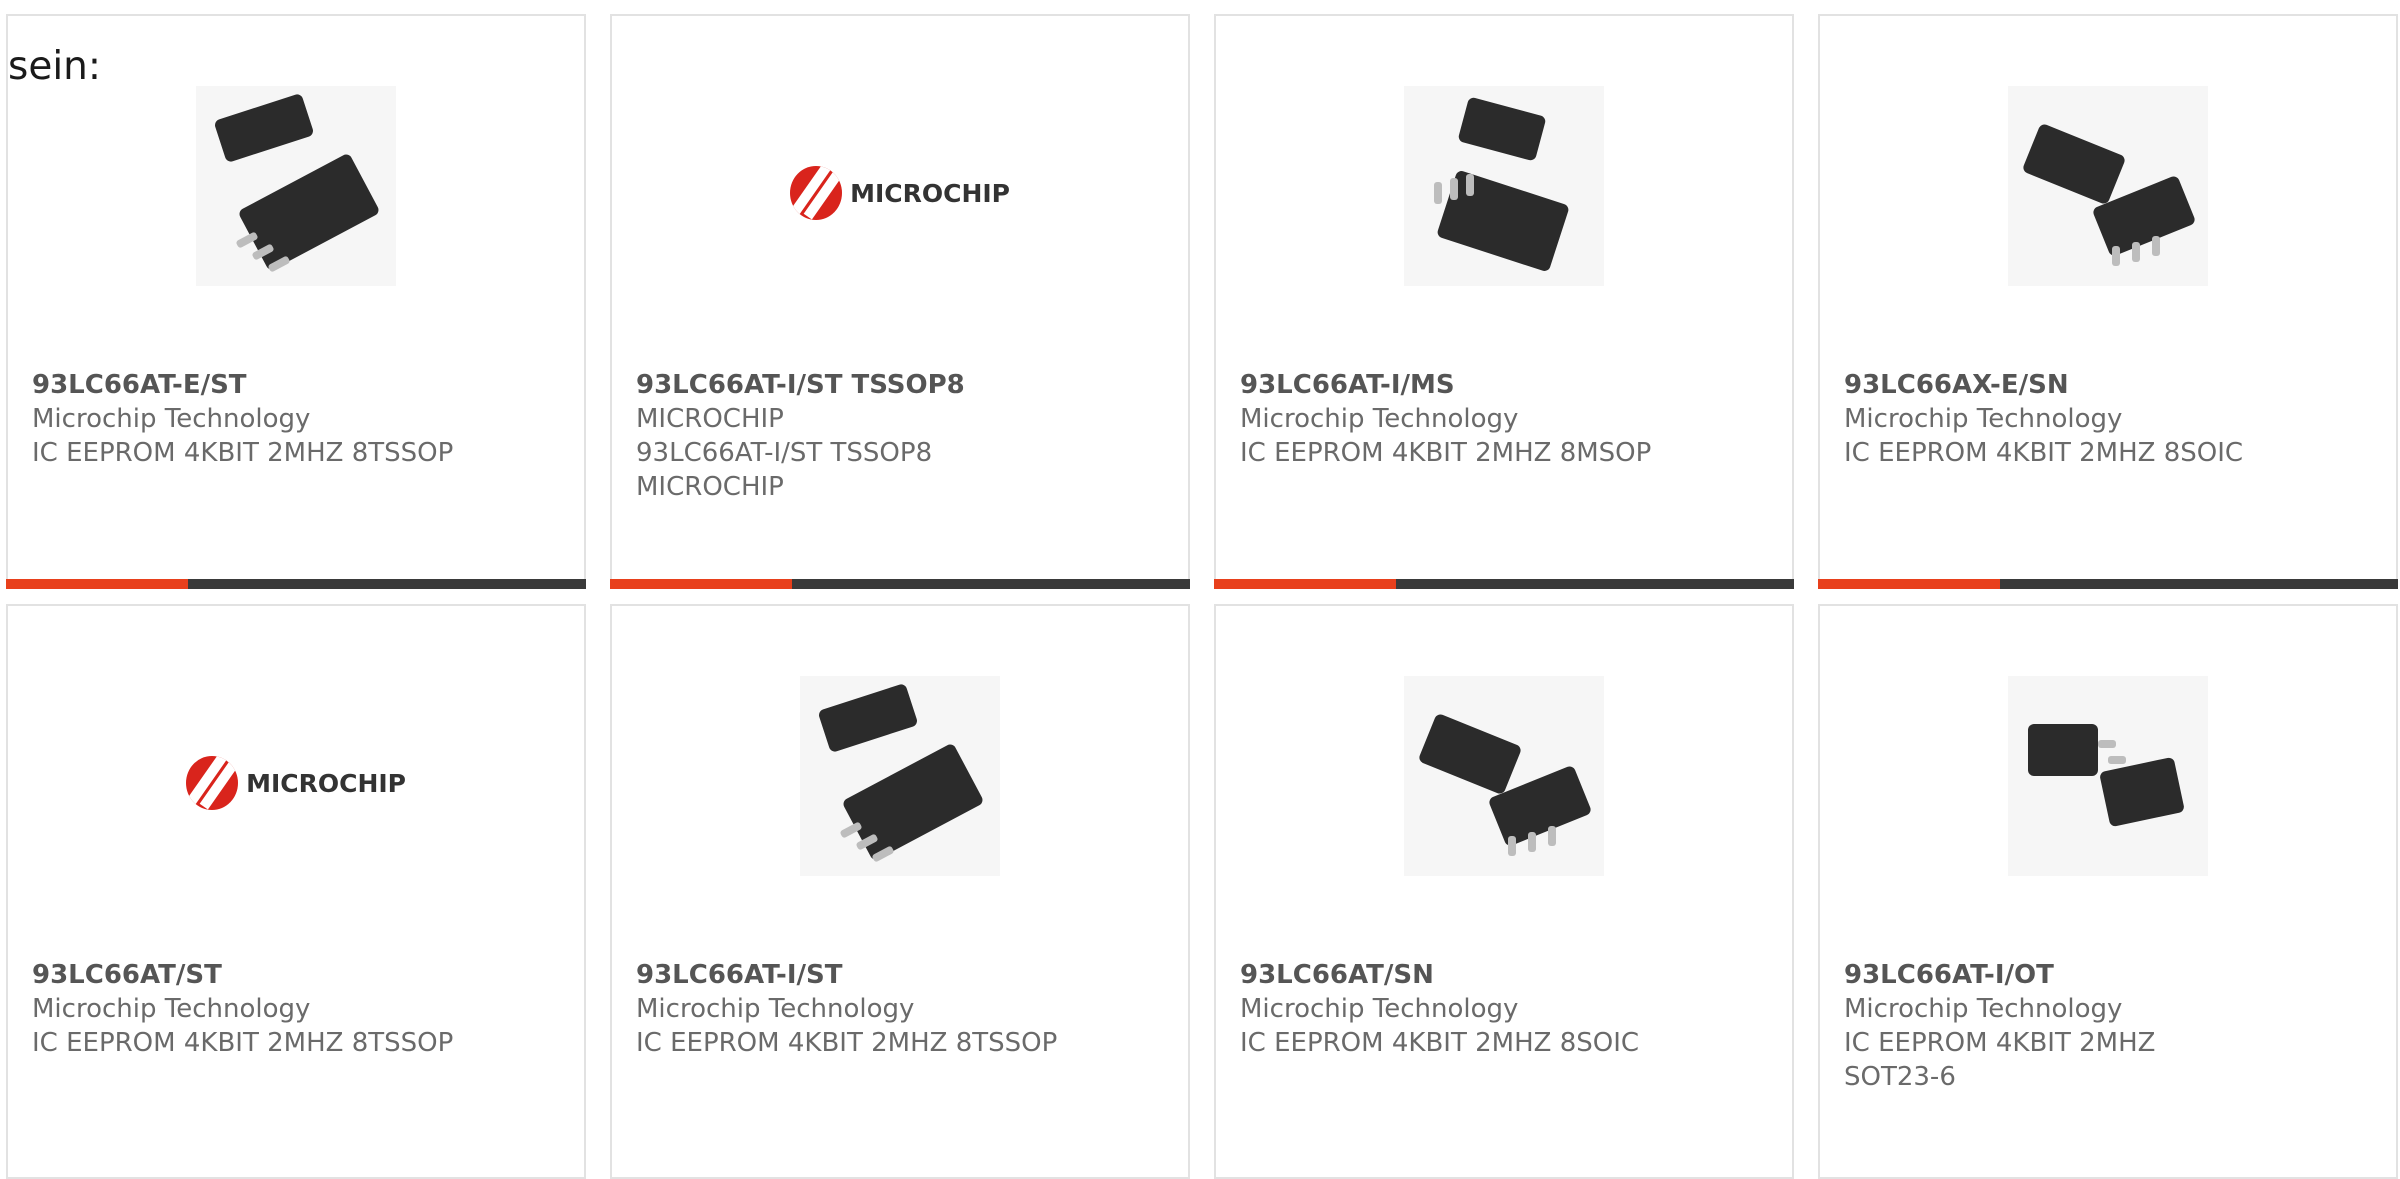  I want to click on description: IC EEPROM 4KBIT 2MHZ 8MSOP, so click(1446, 453).